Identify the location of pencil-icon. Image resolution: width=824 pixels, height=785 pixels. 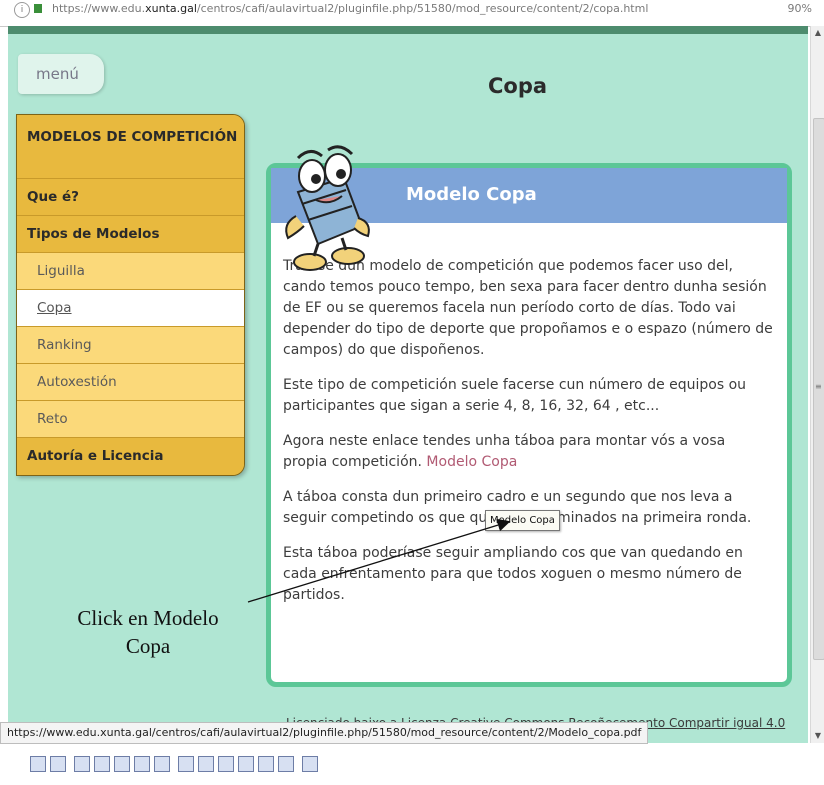
(286, 764).